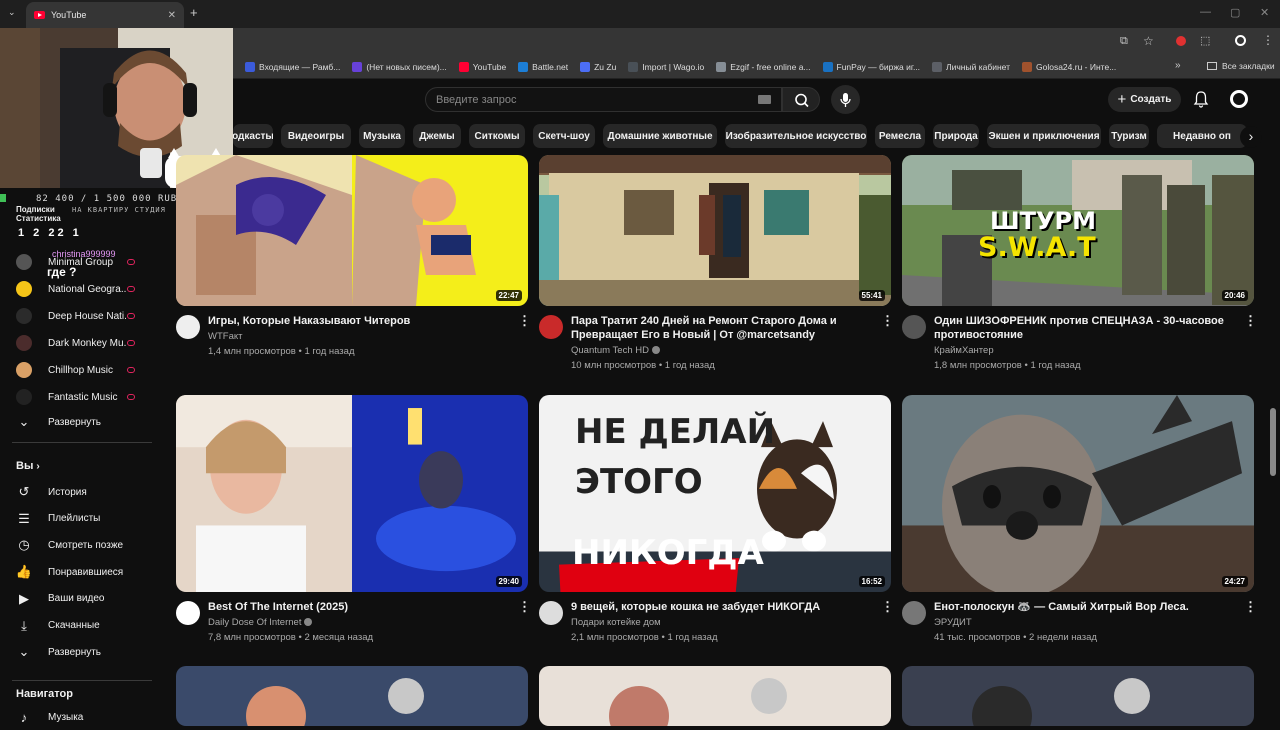  What do you see at coordinates (603, 99) in the screenshot?
I see `search-input: Введите запрос` at bounding box center [603, 99].